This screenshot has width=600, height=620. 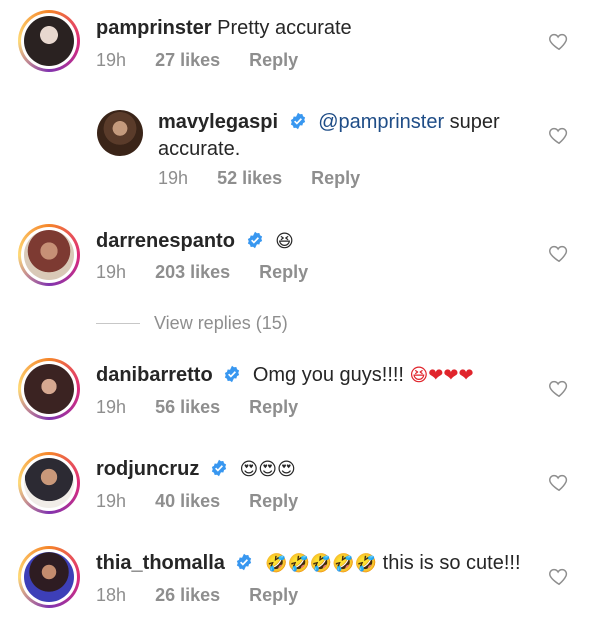 I want to click on likes-count: 27 likes, so click(x=187, y=60).